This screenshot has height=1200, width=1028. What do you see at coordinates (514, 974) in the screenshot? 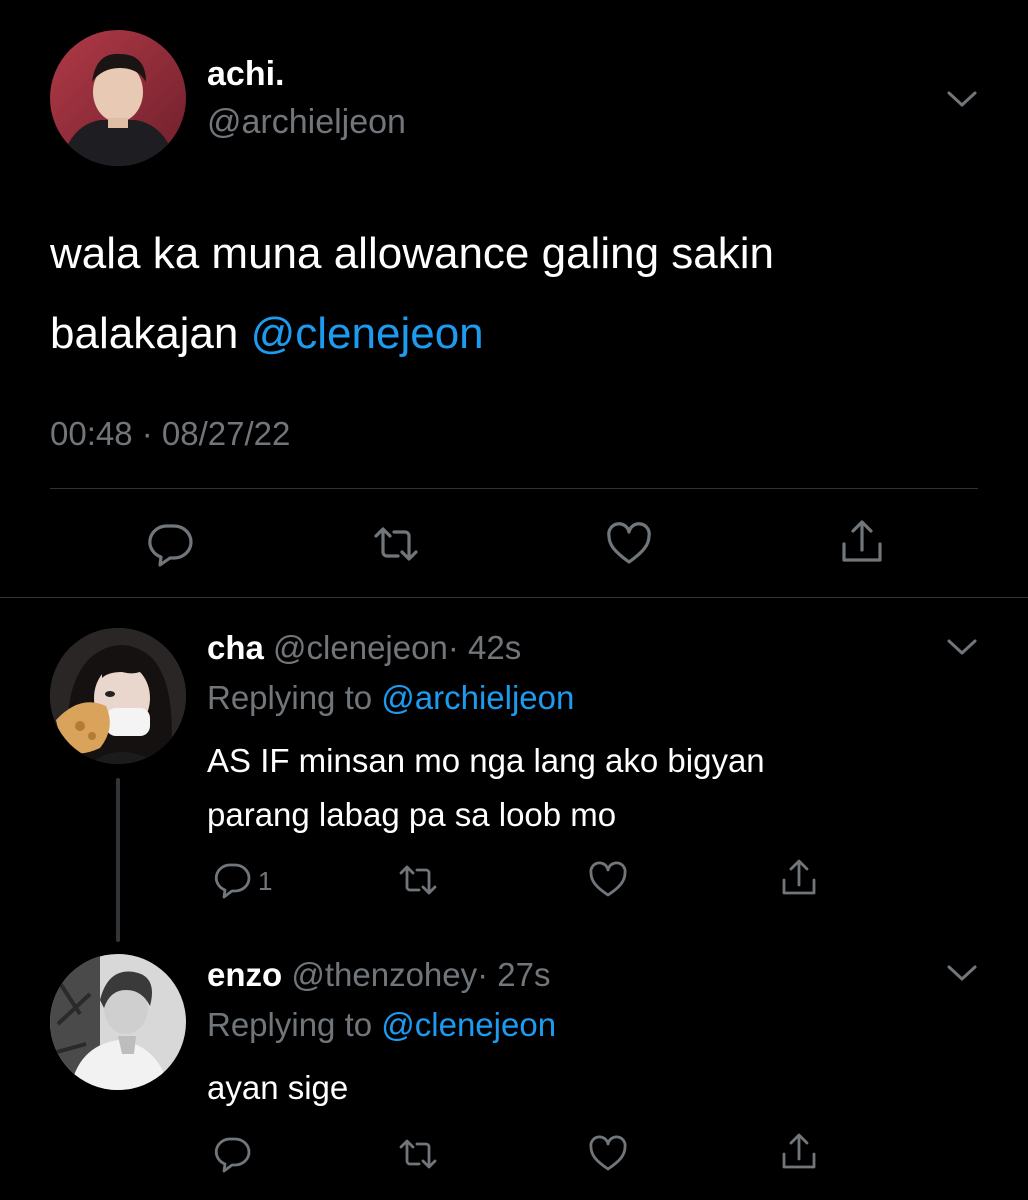
I see `reply-age: · 27s` at bounding box center [514, 974].